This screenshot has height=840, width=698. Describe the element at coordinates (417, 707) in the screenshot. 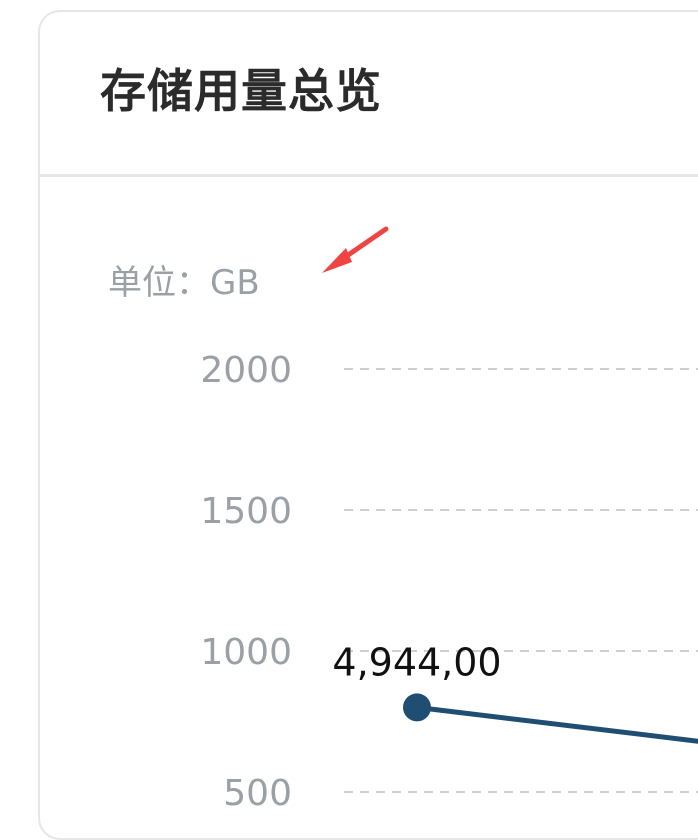

I see `data-point` at that location.